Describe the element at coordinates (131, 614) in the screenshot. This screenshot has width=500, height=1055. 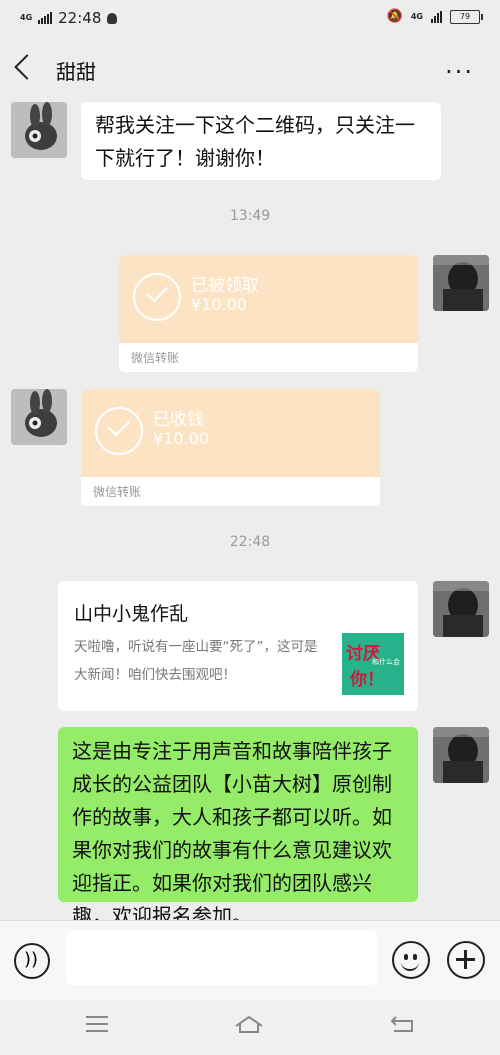
I see `link-card-title: 山中小鬼作乱` at that location.